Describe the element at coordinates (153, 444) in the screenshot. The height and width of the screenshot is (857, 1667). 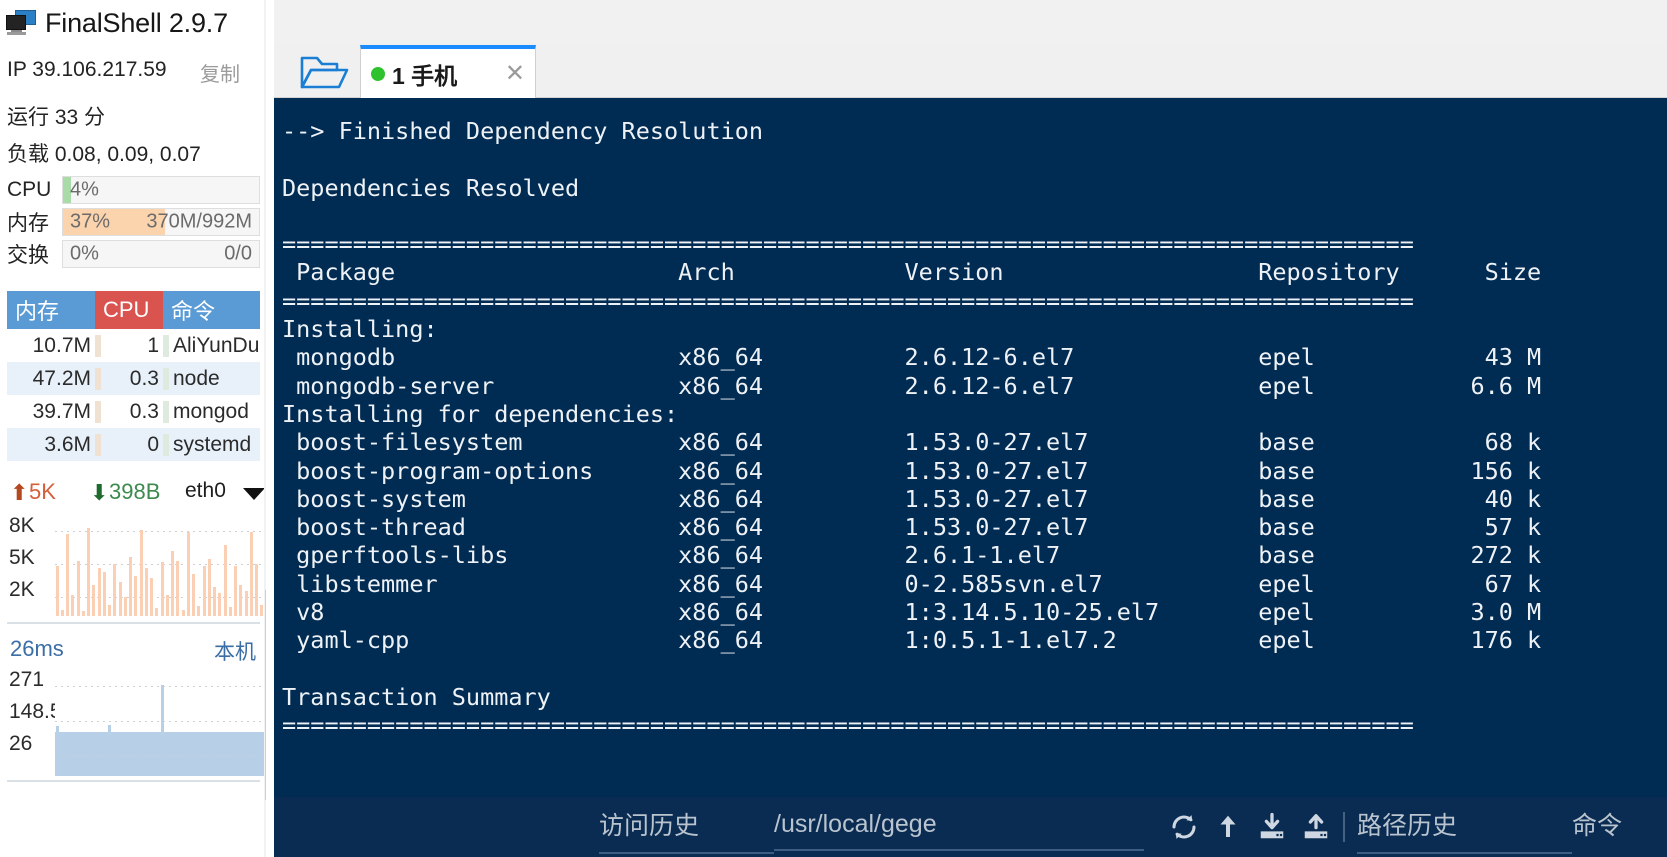
I see `process-cpu: 0` at that location.